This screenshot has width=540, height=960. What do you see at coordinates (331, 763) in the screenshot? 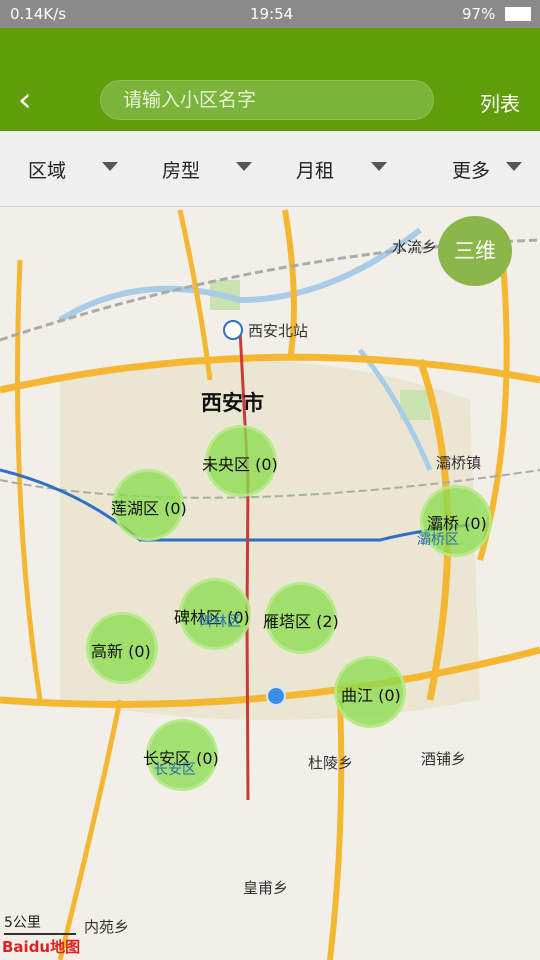
I see `place-label: 杜陵乡` at bounding box center [331, 763].